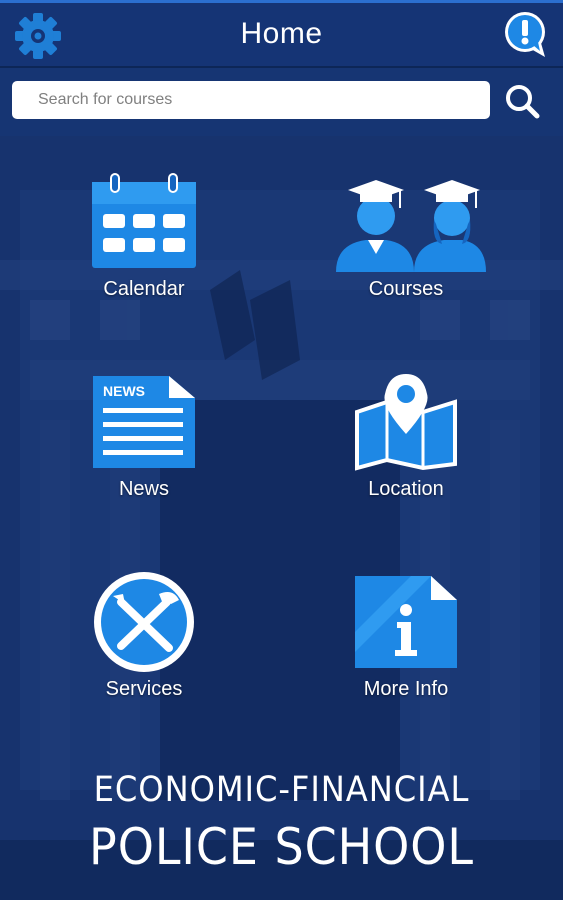 Image resolution: width=563 pixels, height=900 pixels. I want to click on search-input, so click(251, 100).